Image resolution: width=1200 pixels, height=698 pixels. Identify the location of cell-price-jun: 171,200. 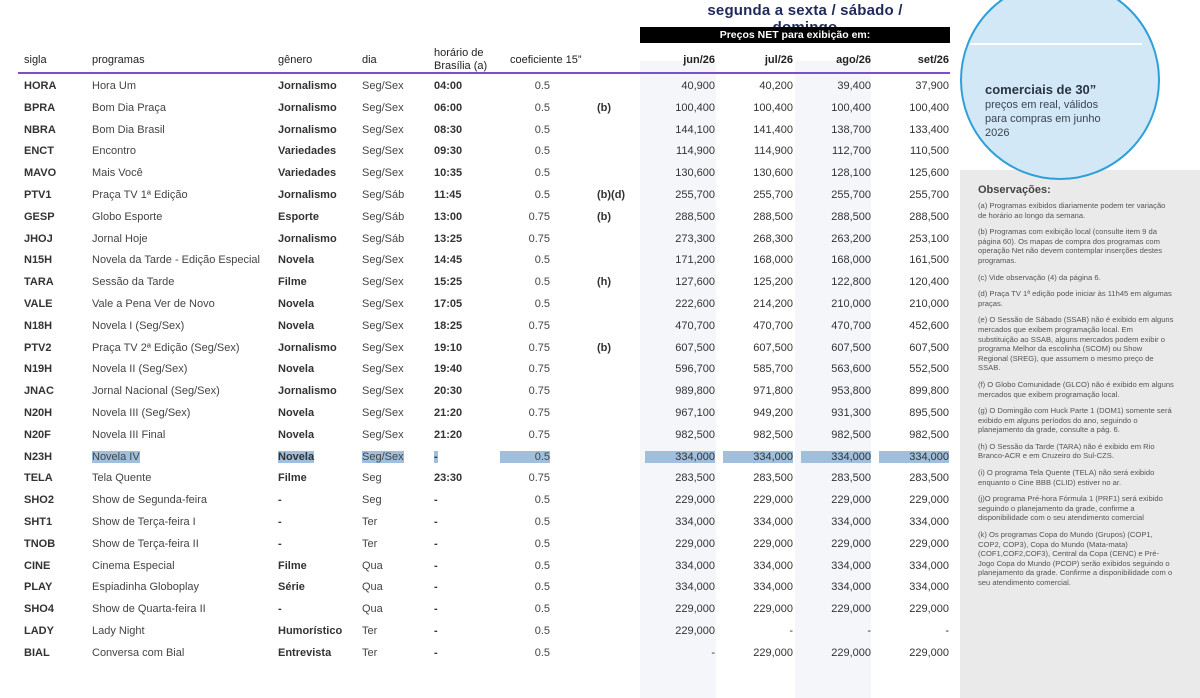
(695, 260).